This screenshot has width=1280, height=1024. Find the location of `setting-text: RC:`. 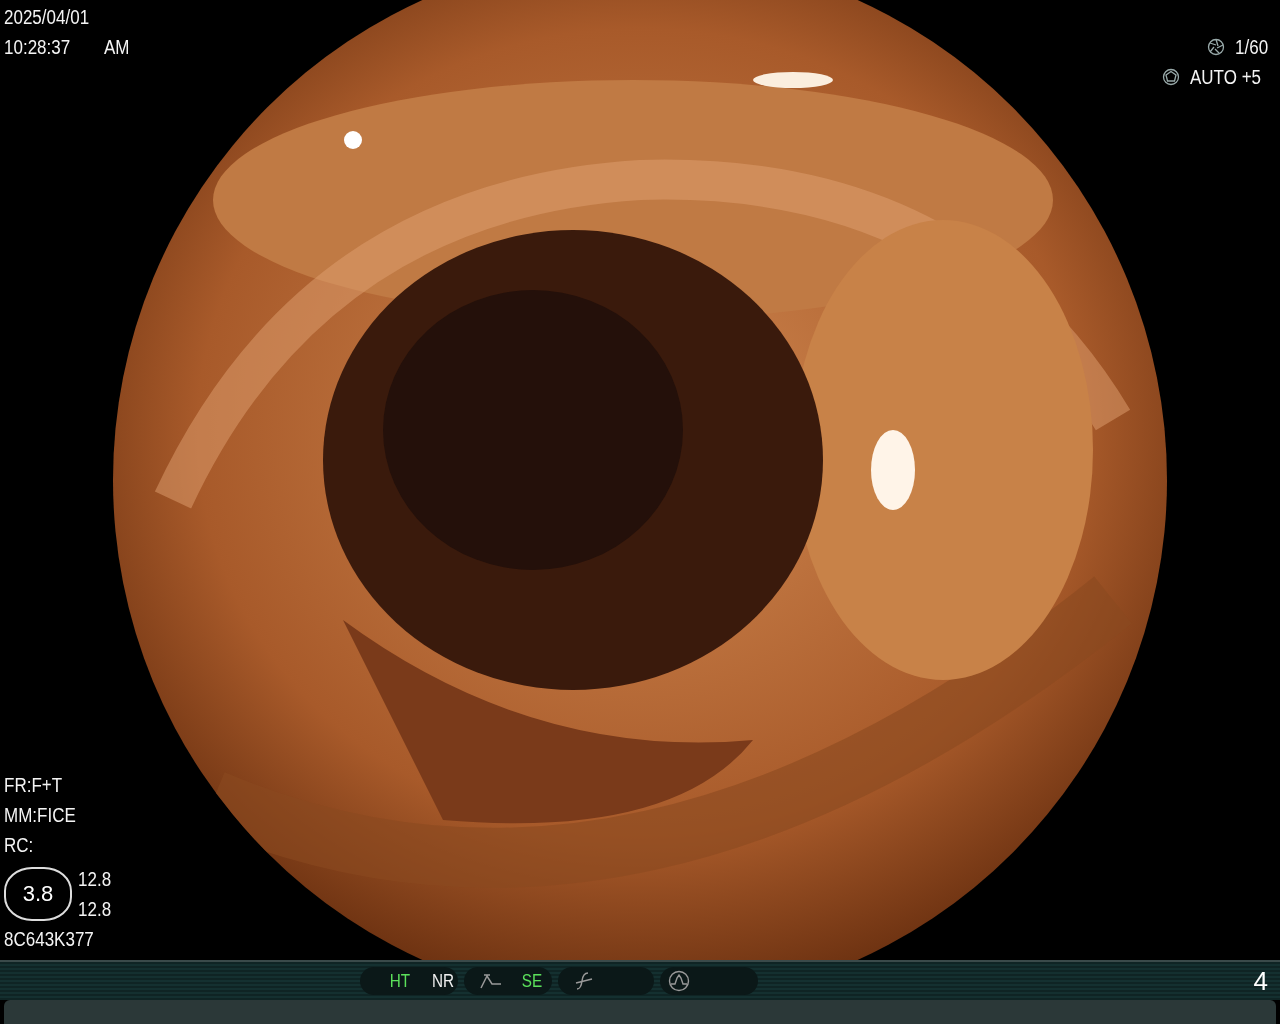

setting-text: RC: is located at coordinates (19, 845).